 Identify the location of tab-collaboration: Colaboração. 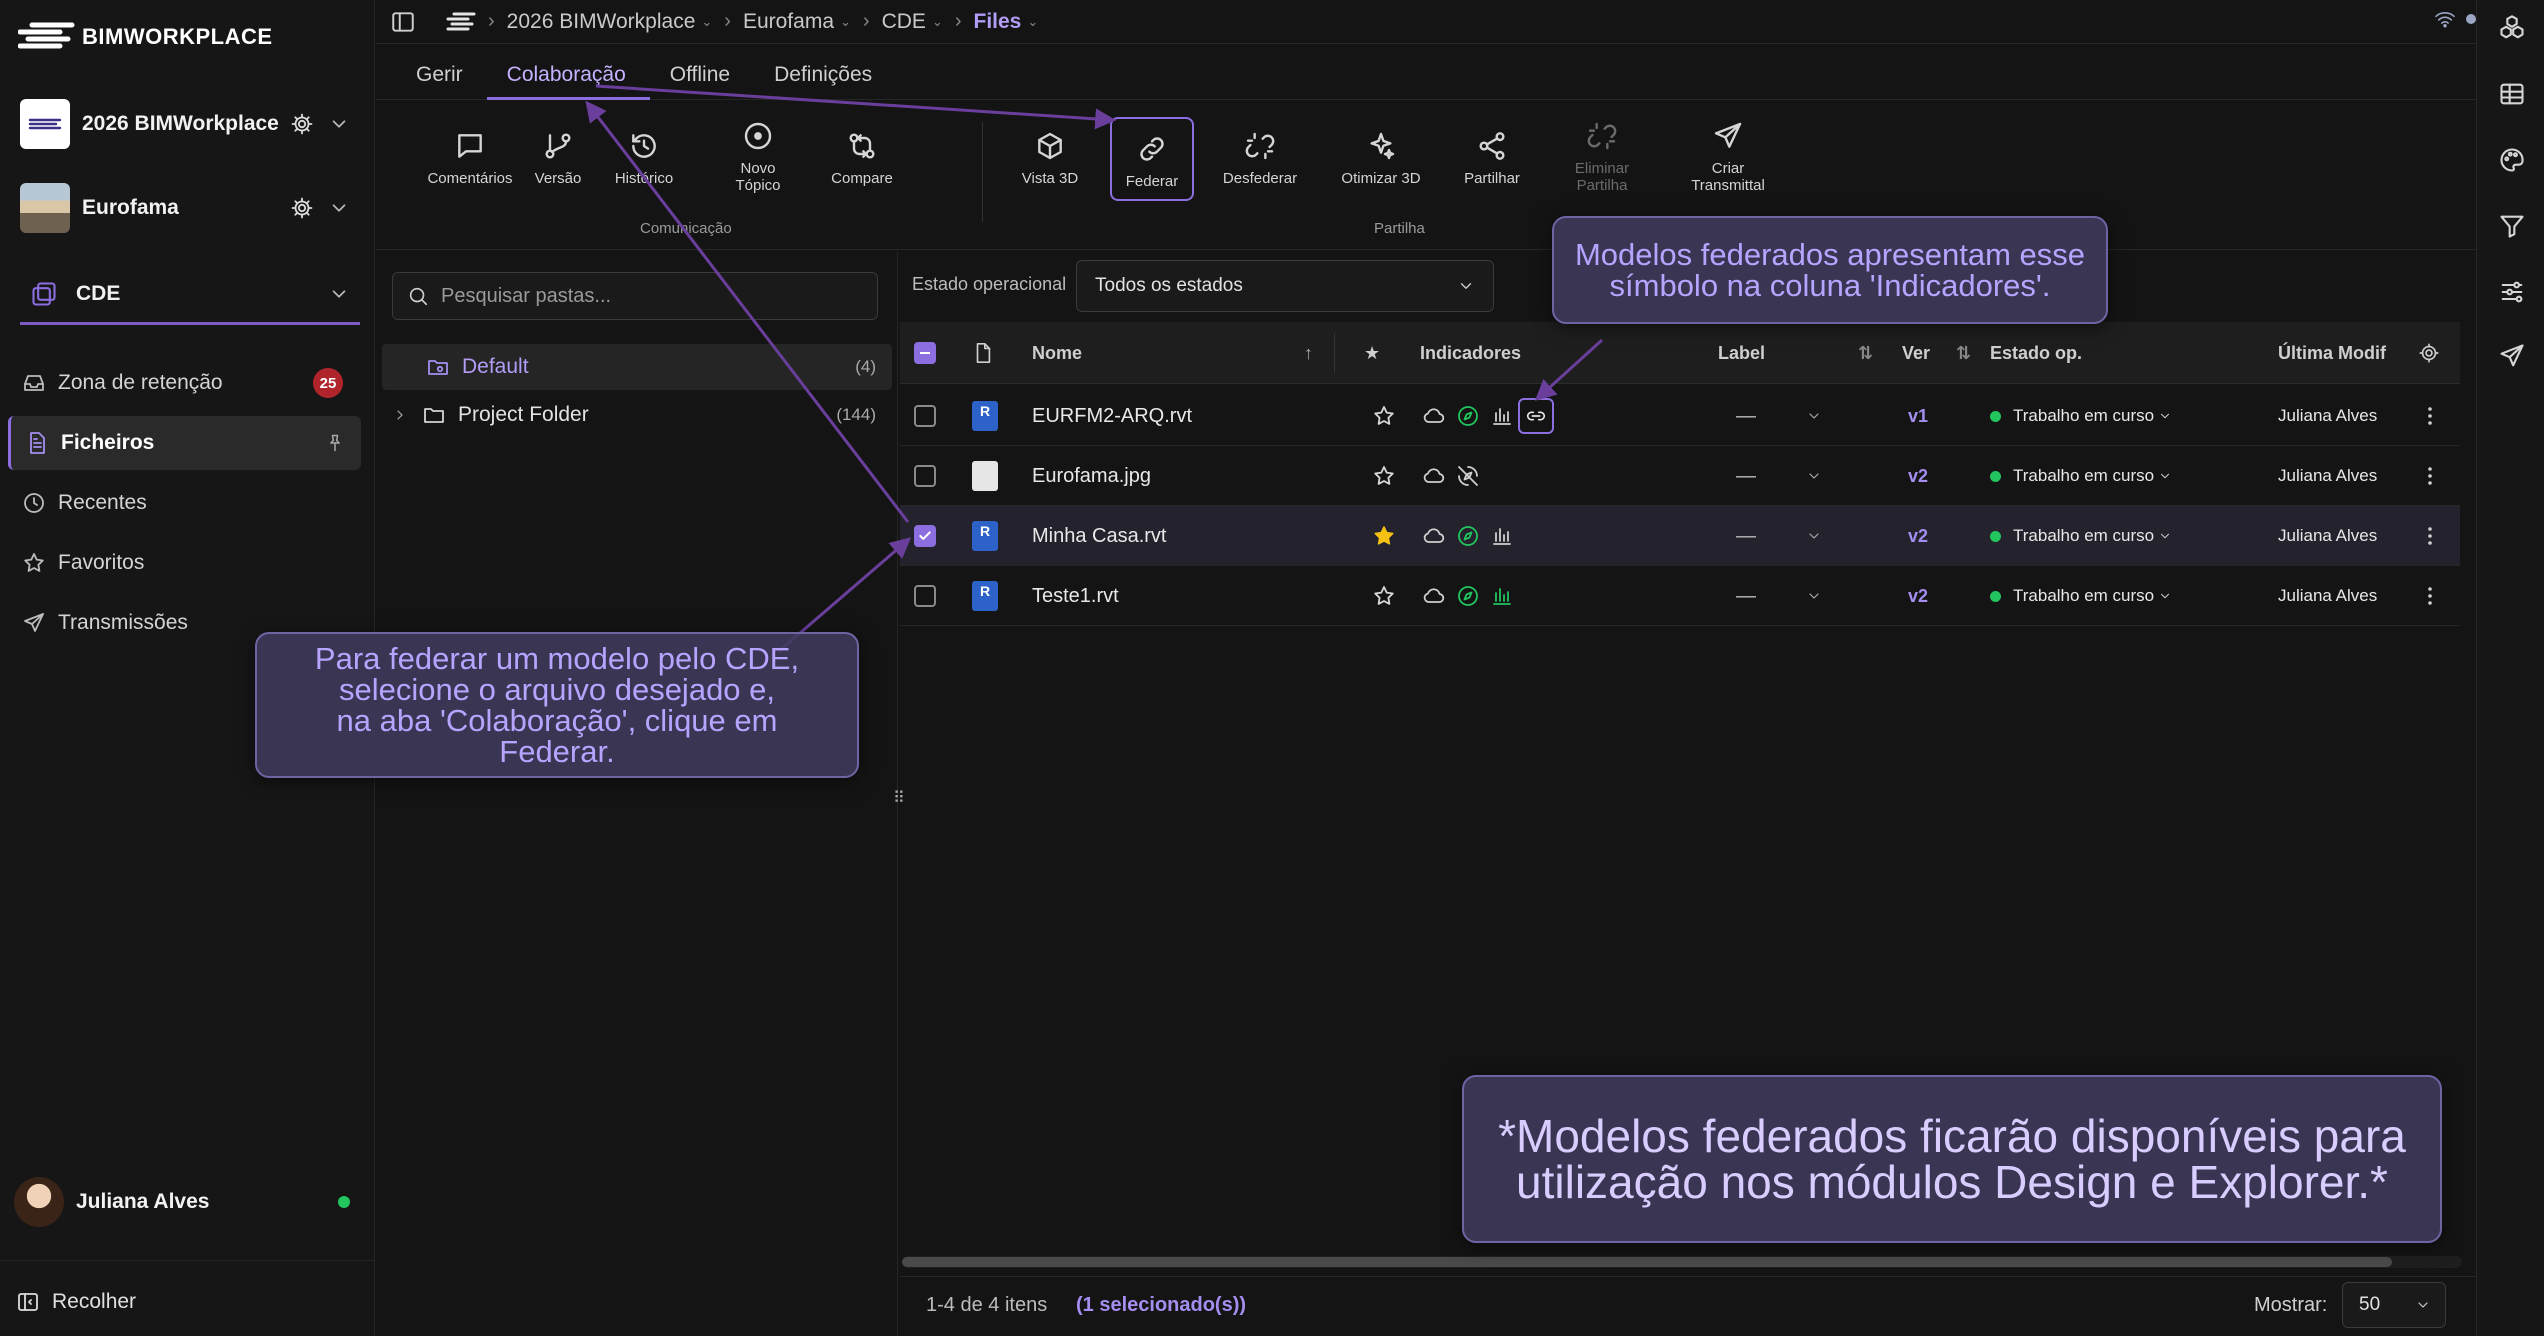
(568, 81).